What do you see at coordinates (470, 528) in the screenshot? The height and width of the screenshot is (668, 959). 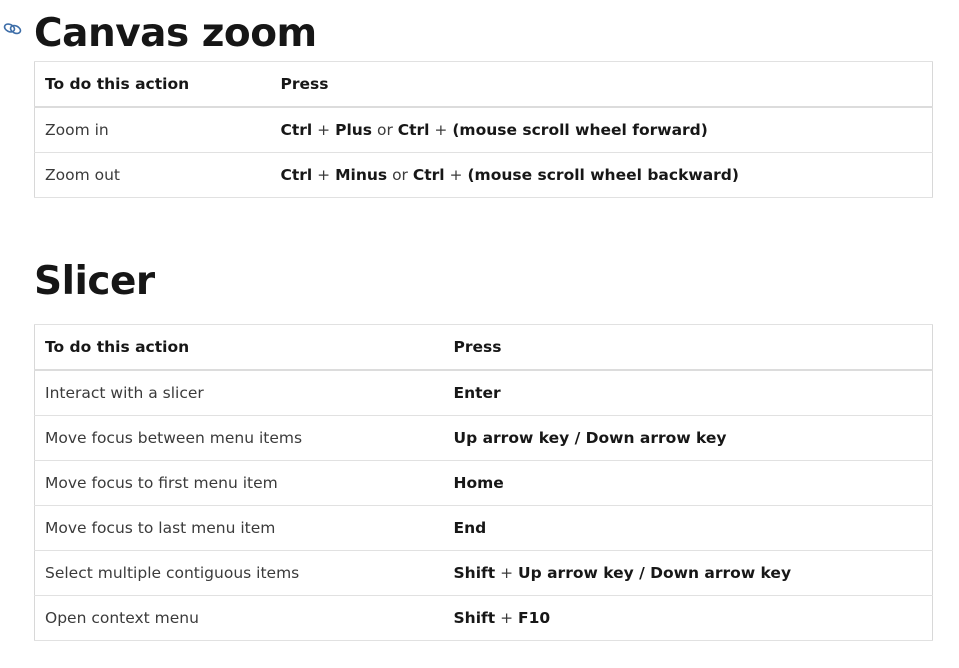 I see `key-label: End` at bounding box center [470, 528].